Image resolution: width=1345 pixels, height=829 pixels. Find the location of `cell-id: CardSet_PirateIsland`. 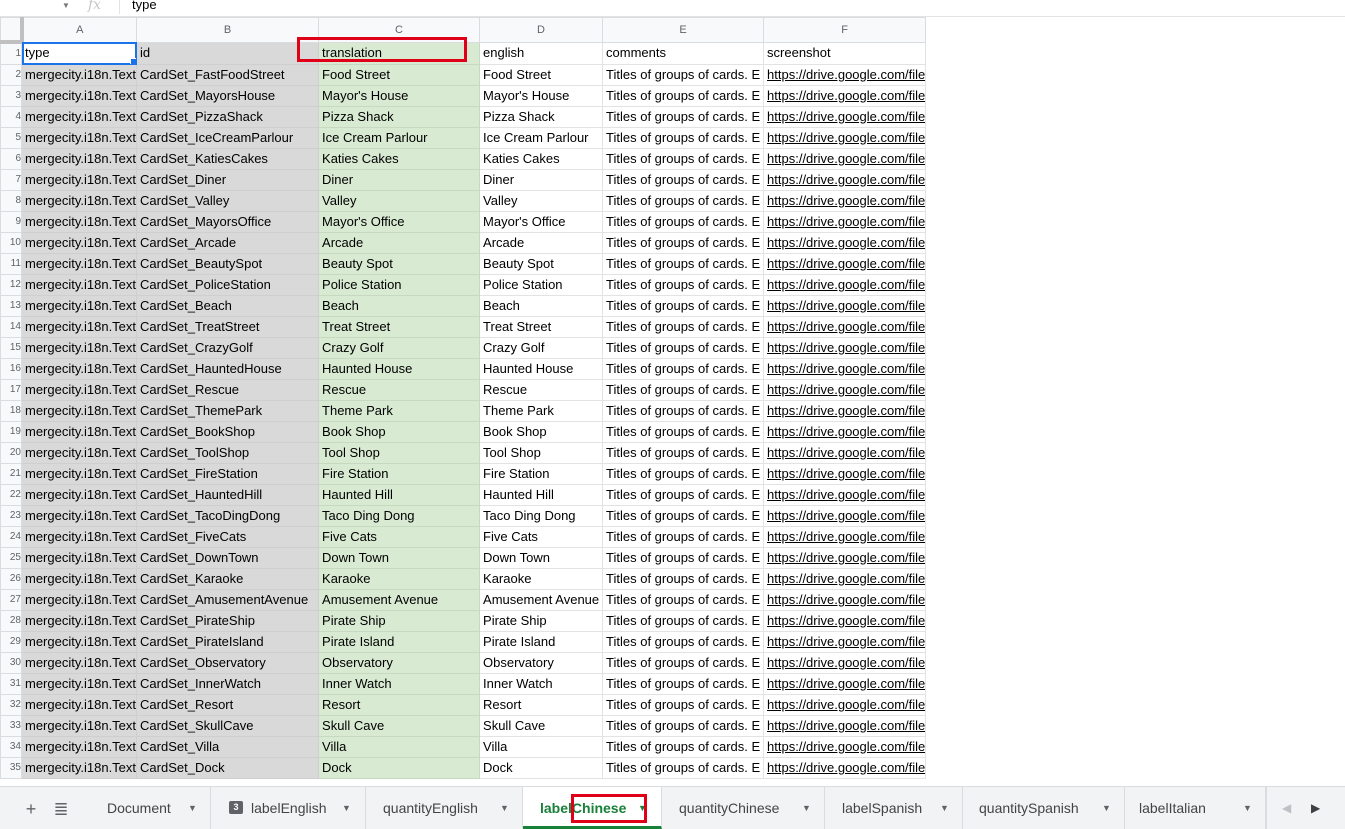

cell-id: CardSet_PirateIsland is located at coordinates (228, 642).